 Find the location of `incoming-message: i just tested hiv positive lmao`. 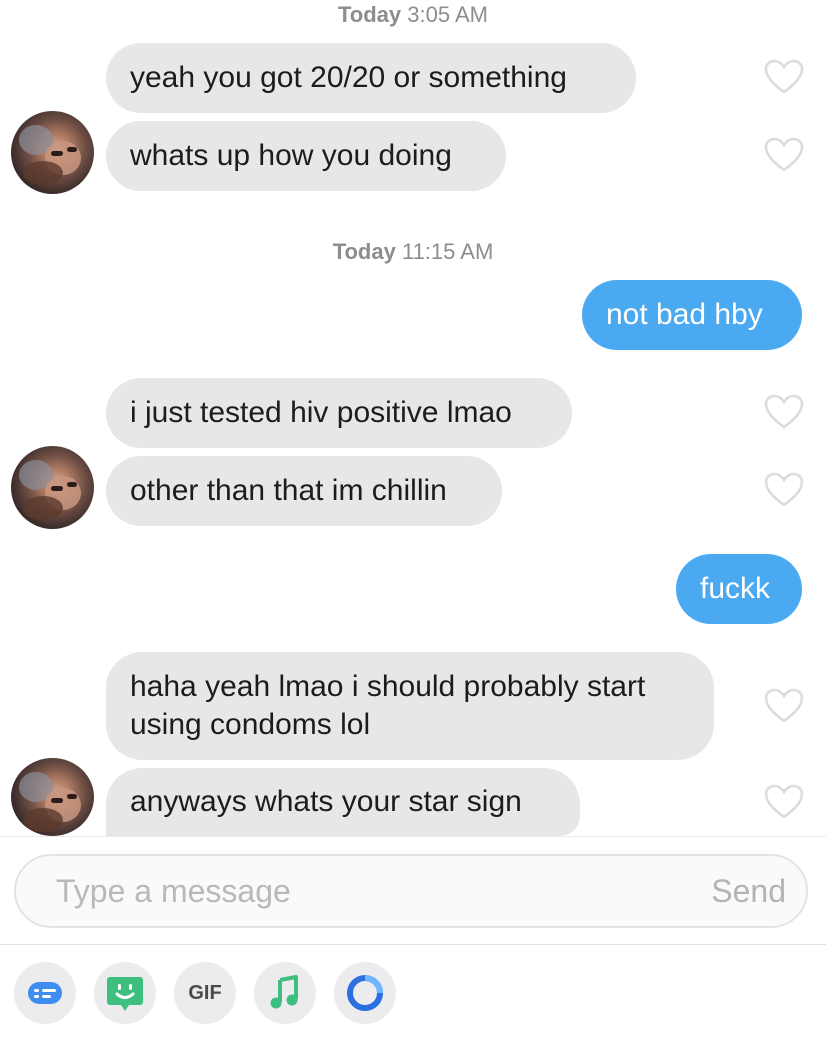

incoming-message: i just tested hiv positive lmao is located at coordinates (339, 413).